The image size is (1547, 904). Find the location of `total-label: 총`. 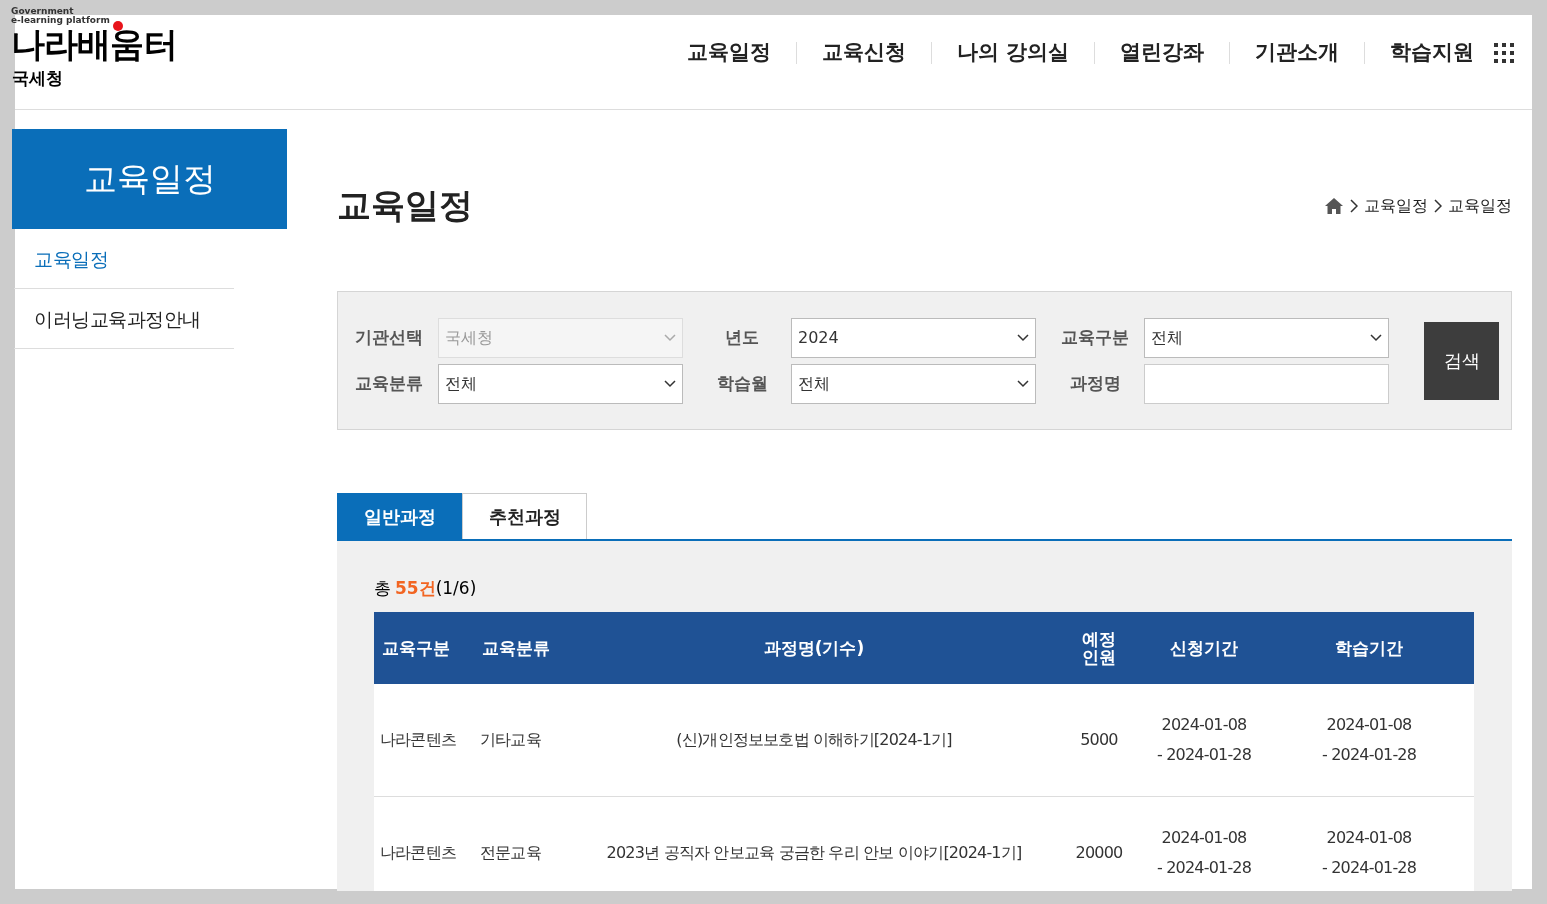

total-label: 총 is located at coordinates (382, 588).